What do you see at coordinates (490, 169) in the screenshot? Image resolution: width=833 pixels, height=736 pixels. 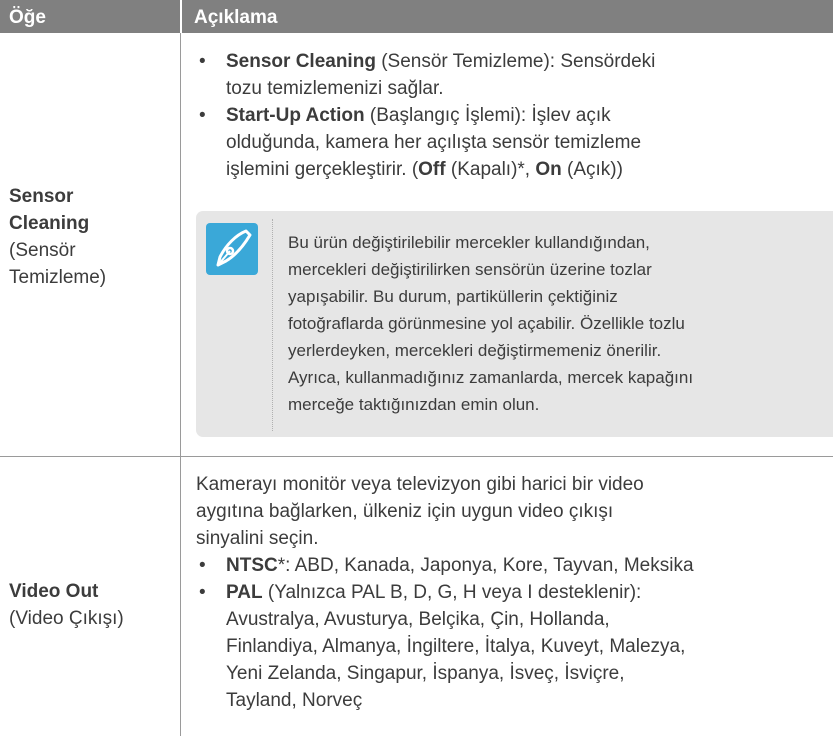 I see `option-text: (Kapalı)*,` at bounding box center [490, 169].